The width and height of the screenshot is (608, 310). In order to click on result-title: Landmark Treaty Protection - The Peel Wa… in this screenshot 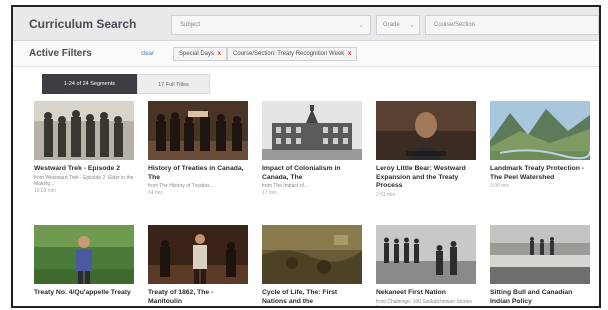, I will do `click(540, 173)`.